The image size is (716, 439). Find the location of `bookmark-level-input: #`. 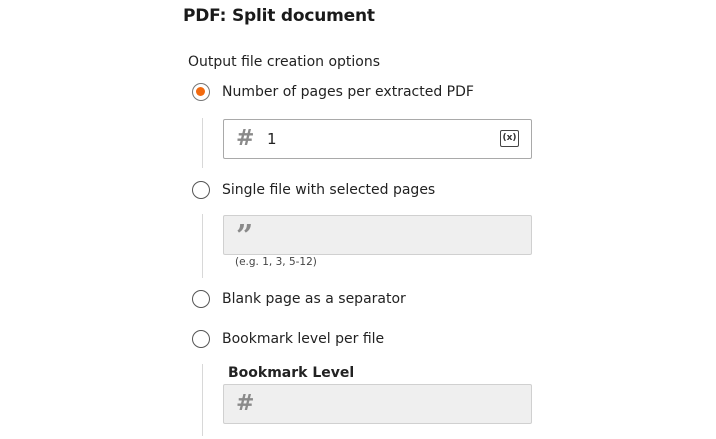

bookmark-level-input: # is located at coordinates (377, 404).